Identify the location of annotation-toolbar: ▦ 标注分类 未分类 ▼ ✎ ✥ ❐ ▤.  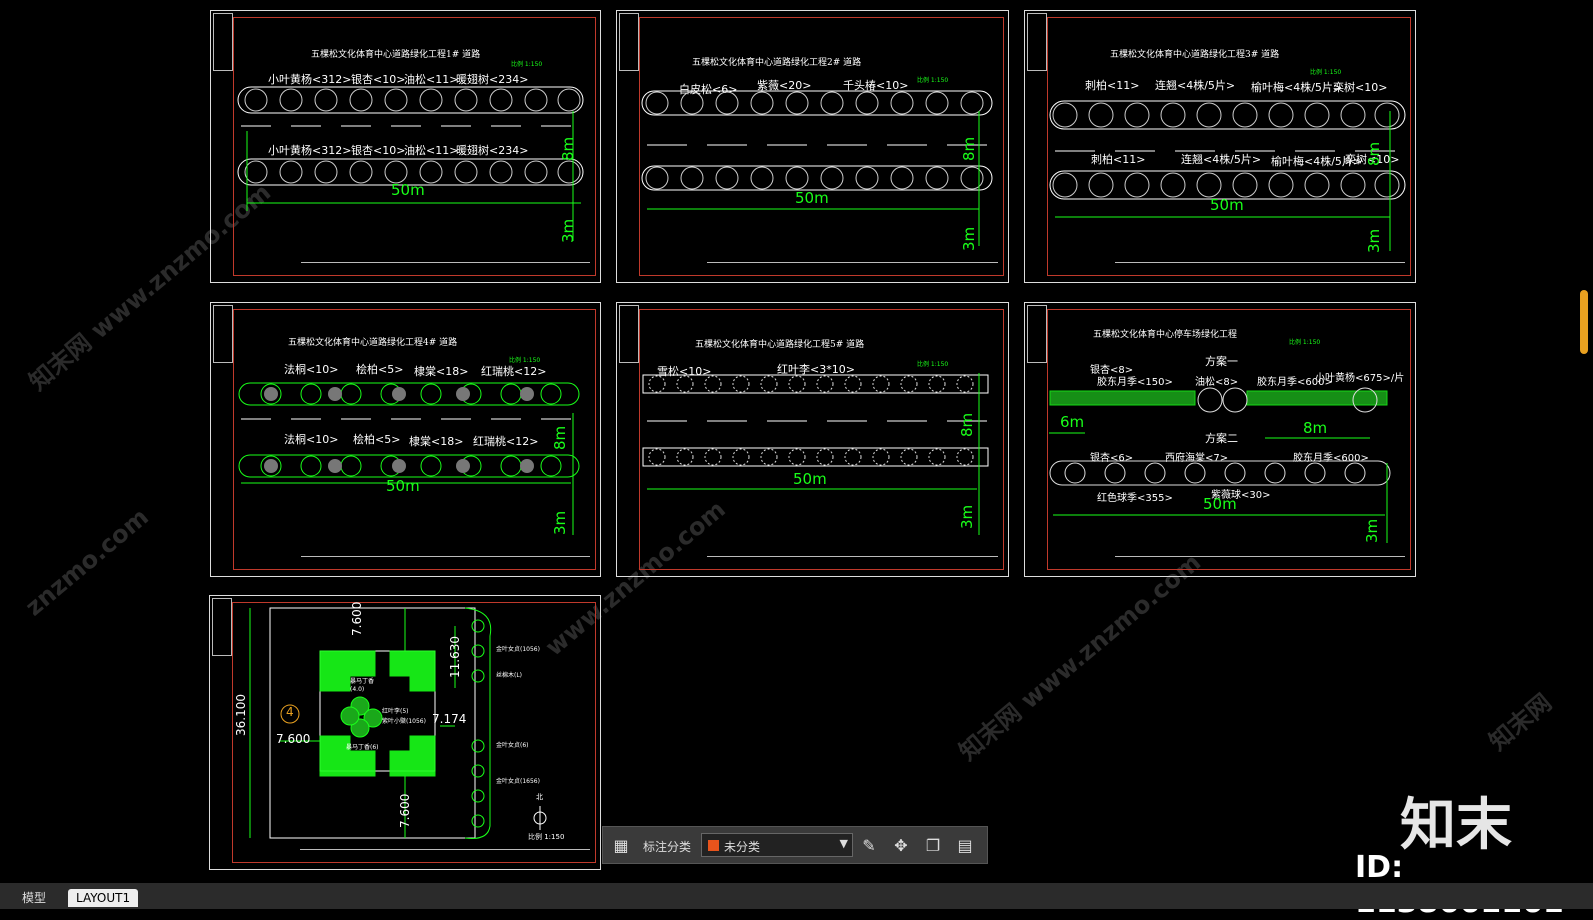
(795, 845).